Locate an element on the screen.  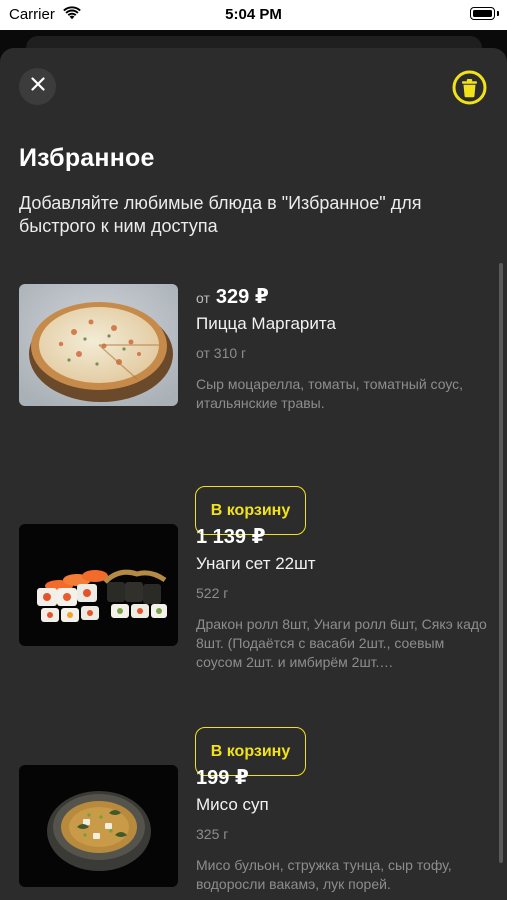
scrollbar is located at coordinates (501, 563).